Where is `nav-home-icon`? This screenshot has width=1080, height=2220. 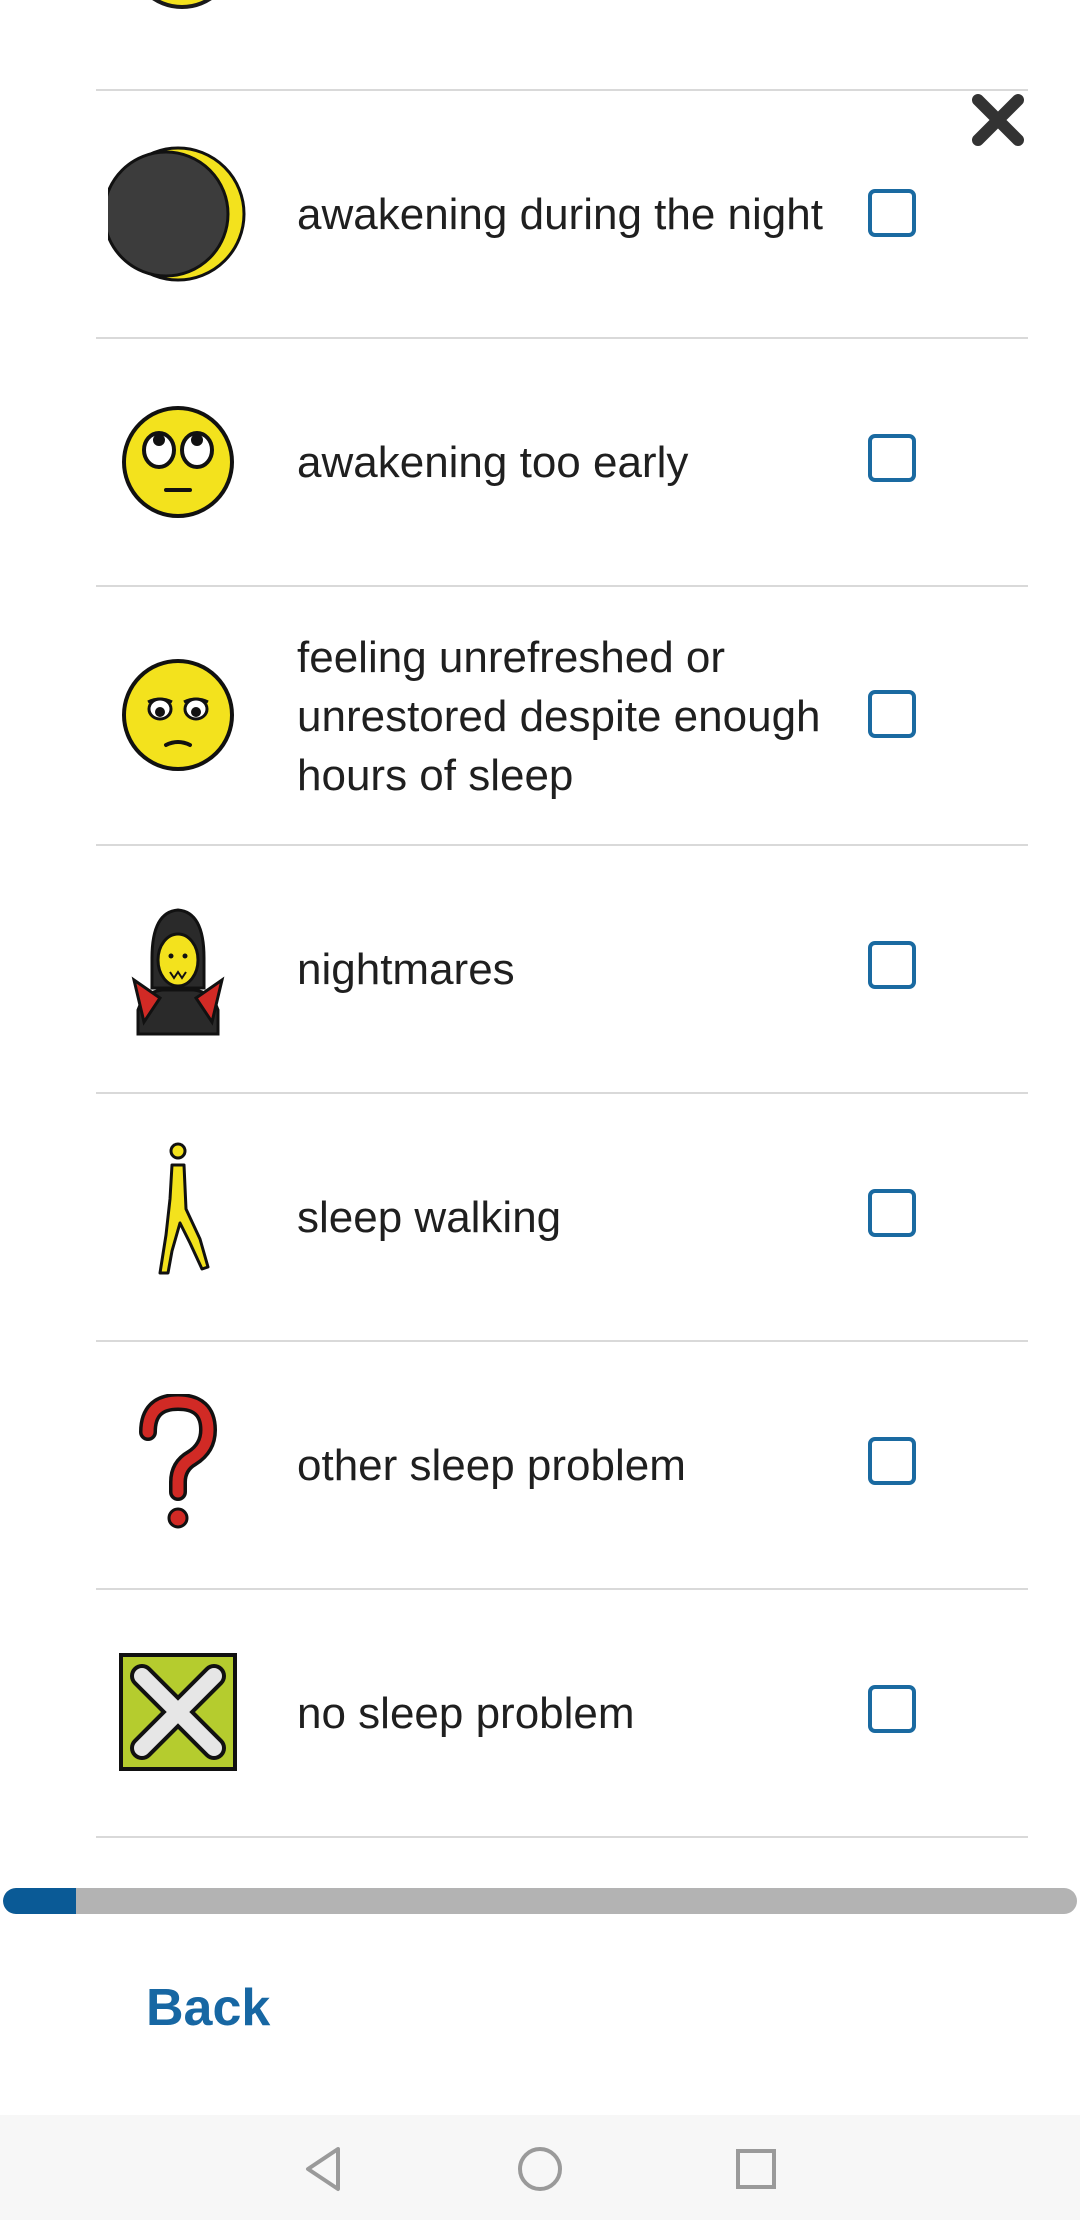
nav-home-icon is located at coordinates (540, 2169).